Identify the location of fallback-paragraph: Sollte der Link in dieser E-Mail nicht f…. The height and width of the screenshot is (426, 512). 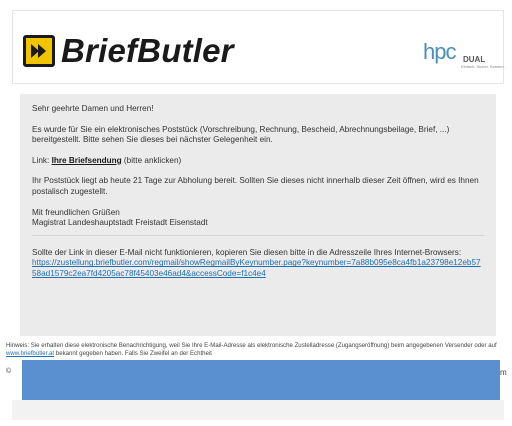
(258, 264).